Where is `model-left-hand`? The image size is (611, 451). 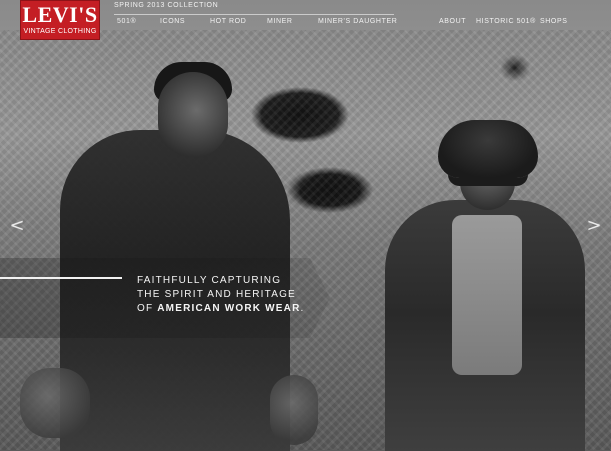 model-left-hand is located at coordinates (55, 403).